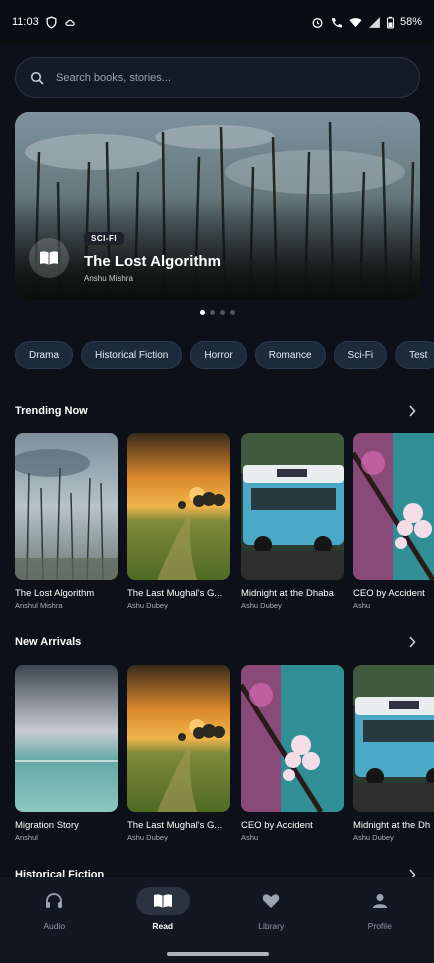 The image size is (434, 963). What do you see at coordinates (271, 926) in the screenshot?
I see `nav-label: Library` at bounding box center [271, 926].